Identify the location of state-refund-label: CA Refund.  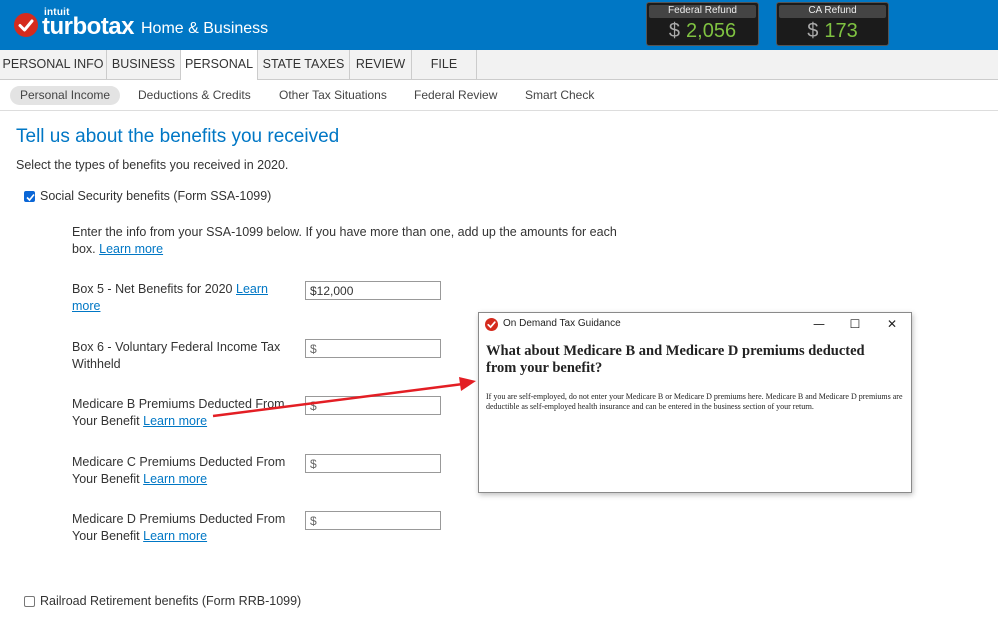
(832, 10).